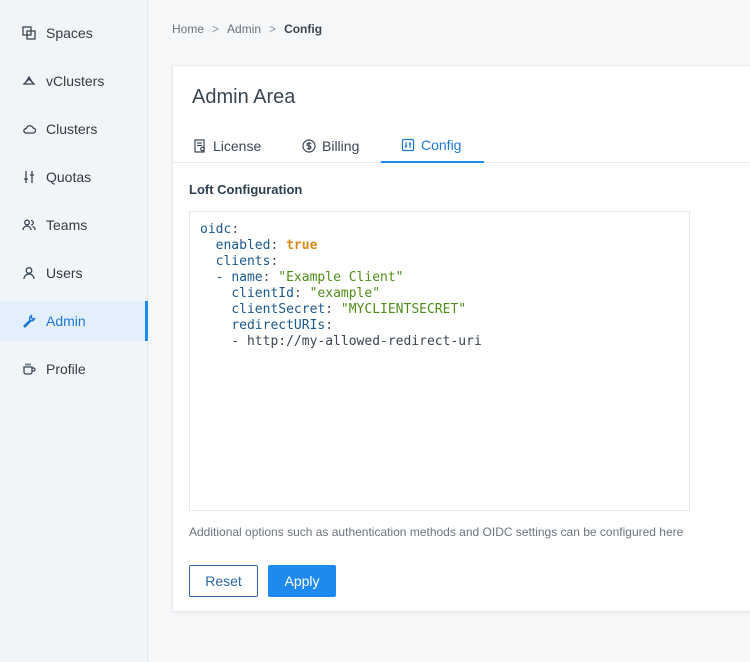 This screenshot has height=662, width=750. What do you see at coordinates (66, 321) in the screenshot?
I see `sidebar-item-label: Admin` at bounding box center [66, 321].